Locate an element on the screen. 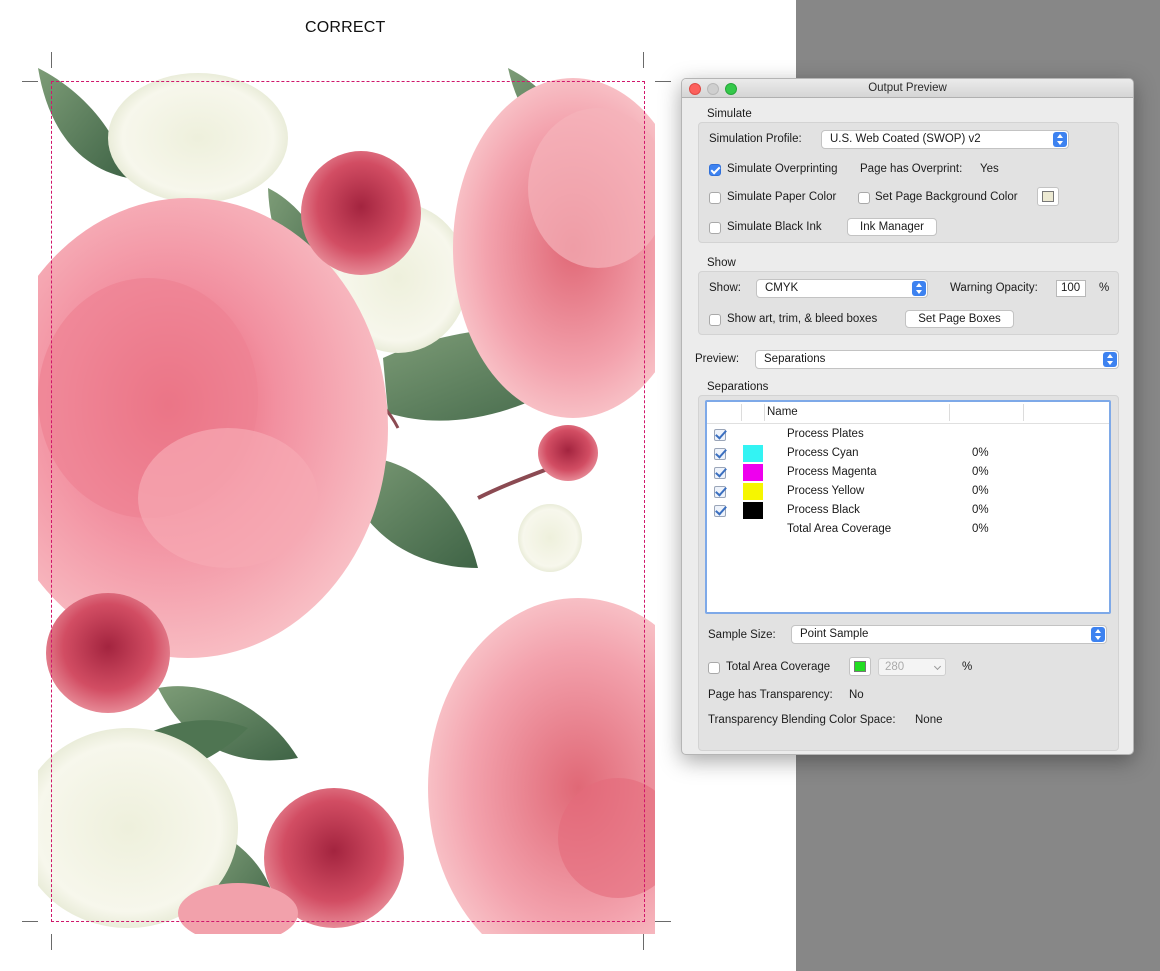 This screenshot has width=1160, height=971. magenta-swatch is located at coordinates (753, 472).